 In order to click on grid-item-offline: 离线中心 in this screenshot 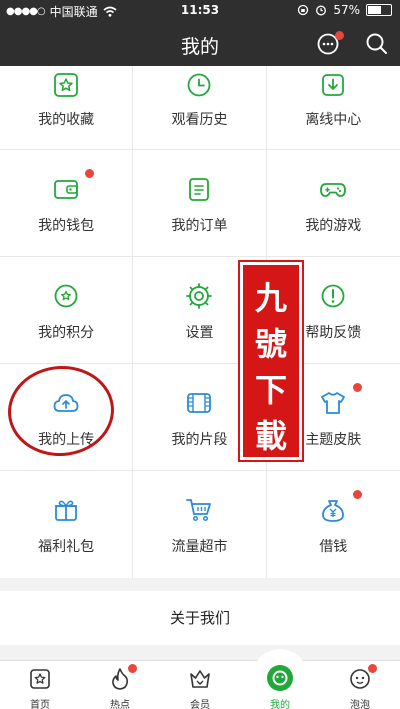, I will do `click(333, 108)`.